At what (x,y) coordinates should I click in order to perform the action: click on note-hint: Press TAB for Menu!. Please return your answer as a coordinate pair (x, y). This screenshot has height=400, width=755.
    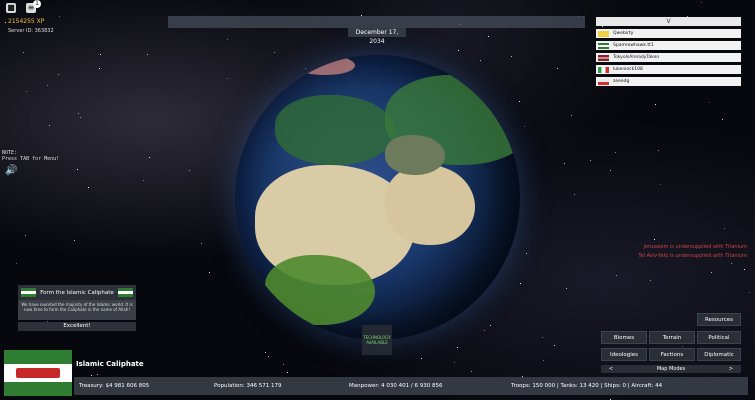
    Looking at the image, I should click on (30, 159).